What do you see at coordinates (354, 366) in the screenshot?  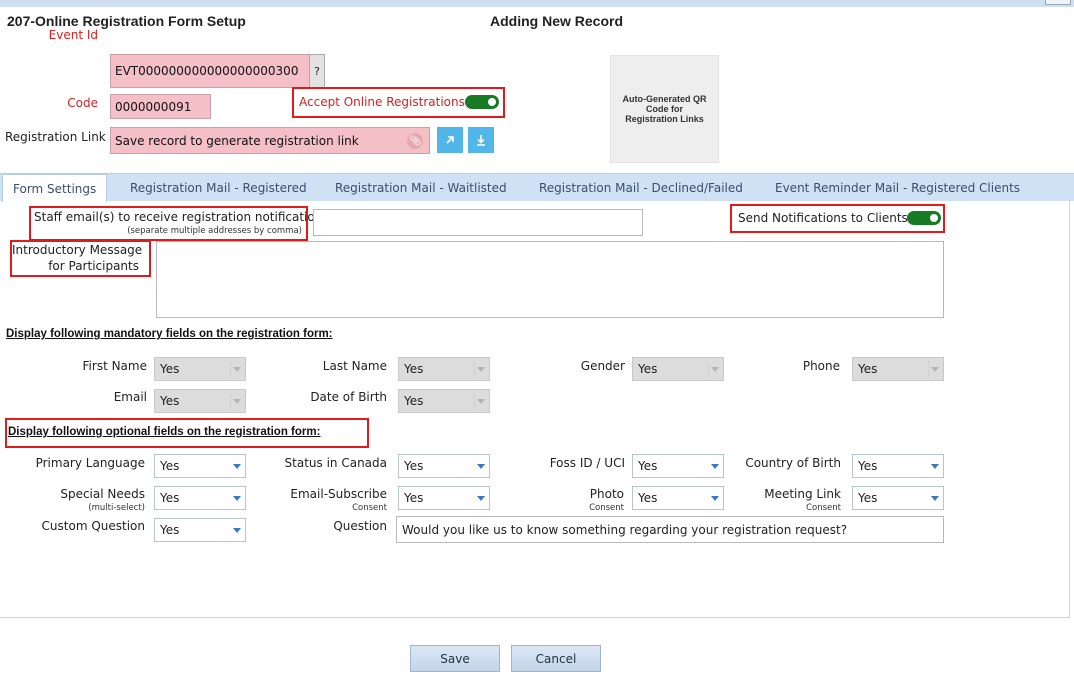 I see `last-name-label: Last Name` at bounding box center [354, 366].